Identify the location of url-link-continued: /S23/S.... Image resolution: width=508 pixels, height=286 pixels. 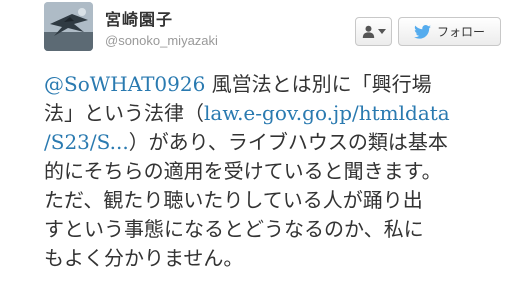
(86, 142).